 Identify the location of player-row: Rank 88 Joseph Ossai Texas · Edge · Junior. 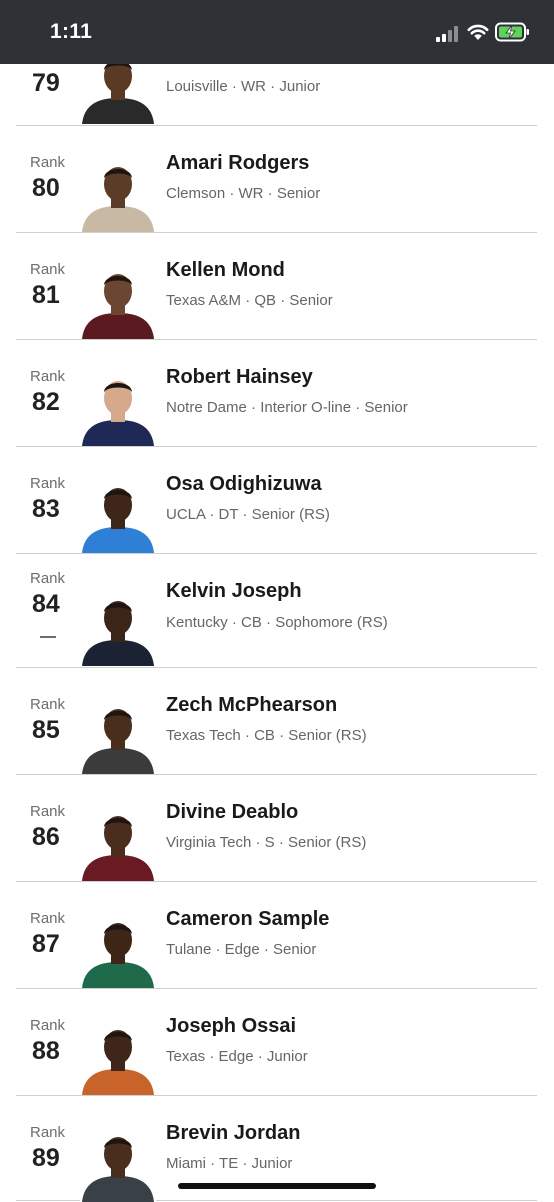
(276, 1042).